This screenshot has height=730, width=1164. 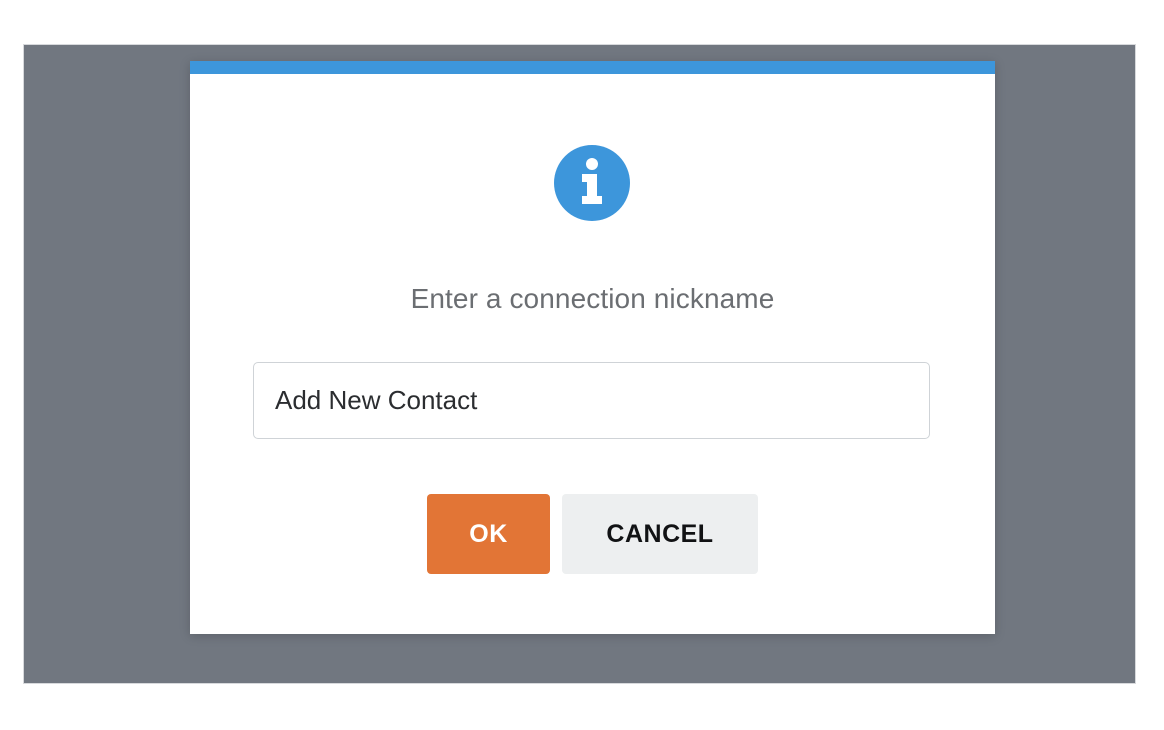 What do you see at coordinates (592, 298) in the screenshot?
I see `dialog-message: Enter a connection nickname` at bounding box center [592, 298].